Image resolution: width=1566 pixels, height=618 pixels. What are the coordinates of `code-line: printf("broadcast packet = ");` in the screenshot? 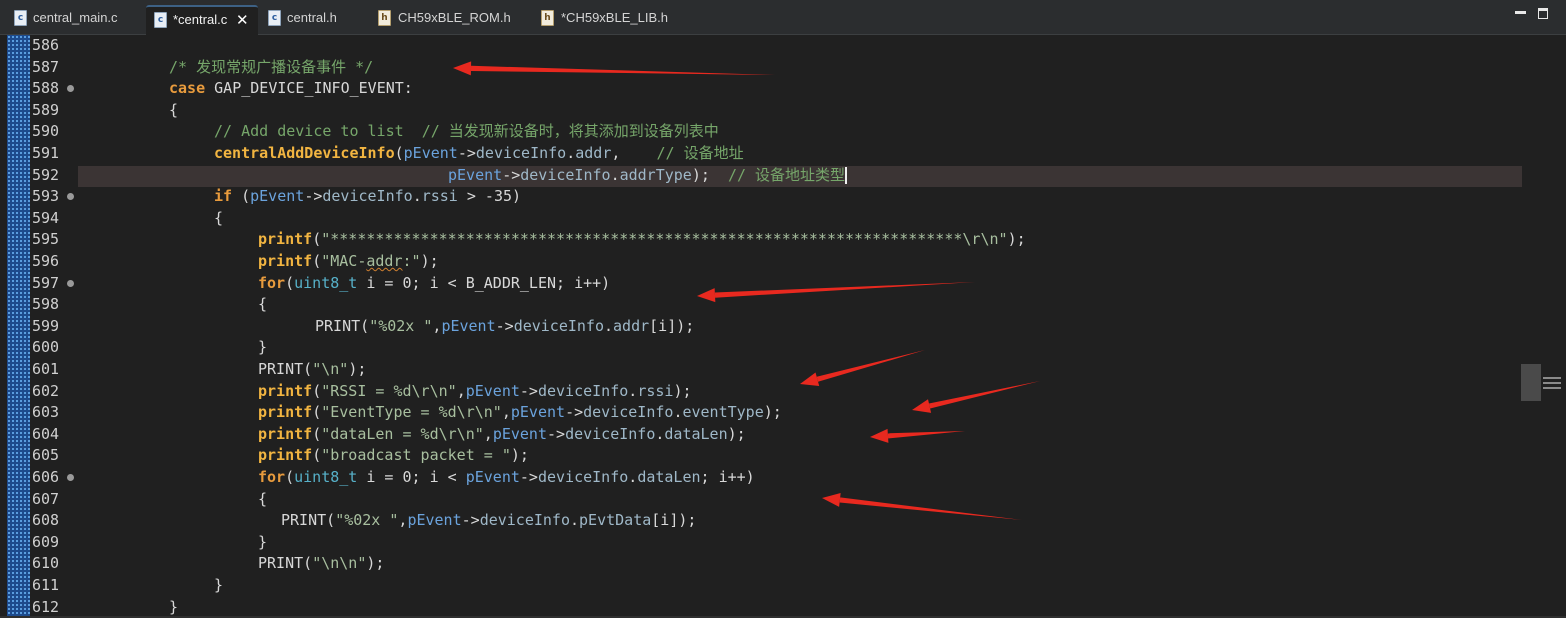 It's located at (393, 455).